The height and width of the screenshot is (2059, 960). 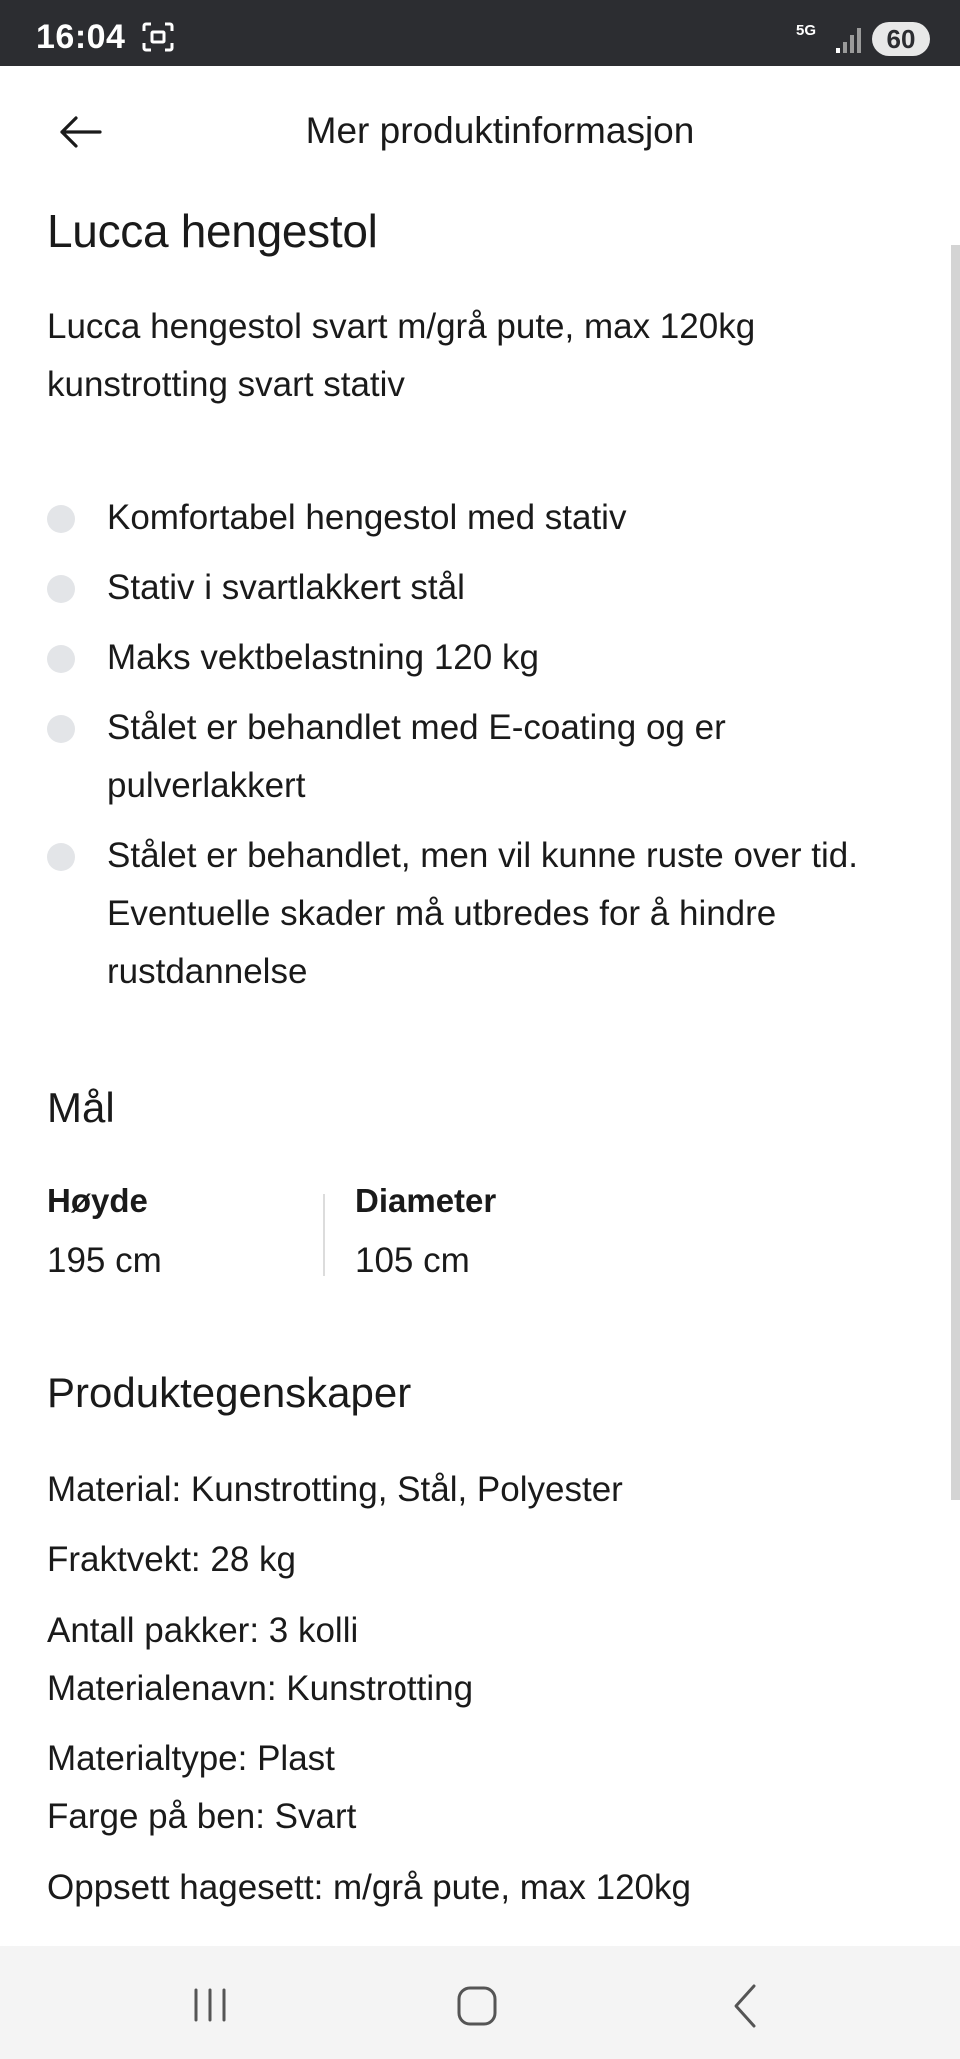 I want to click on property-shipping-weight: Fraktvekt: 28 kg, so click(x=171, y=1559).